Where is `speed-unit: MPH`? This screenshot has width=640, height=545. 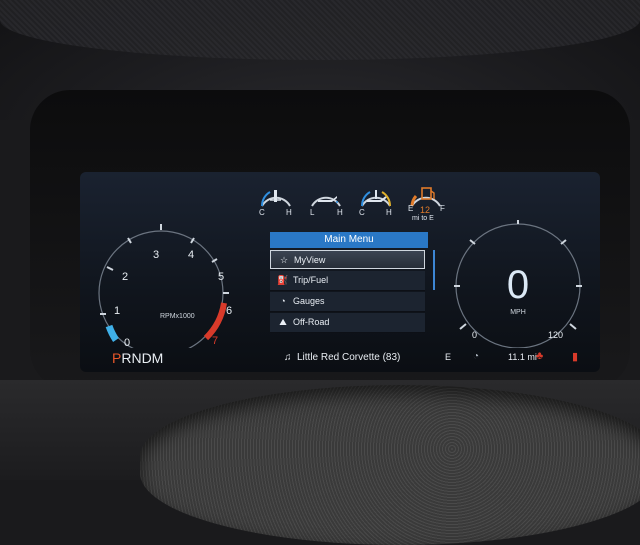 speed-unit: MPH is located at coordinates (518, 312).